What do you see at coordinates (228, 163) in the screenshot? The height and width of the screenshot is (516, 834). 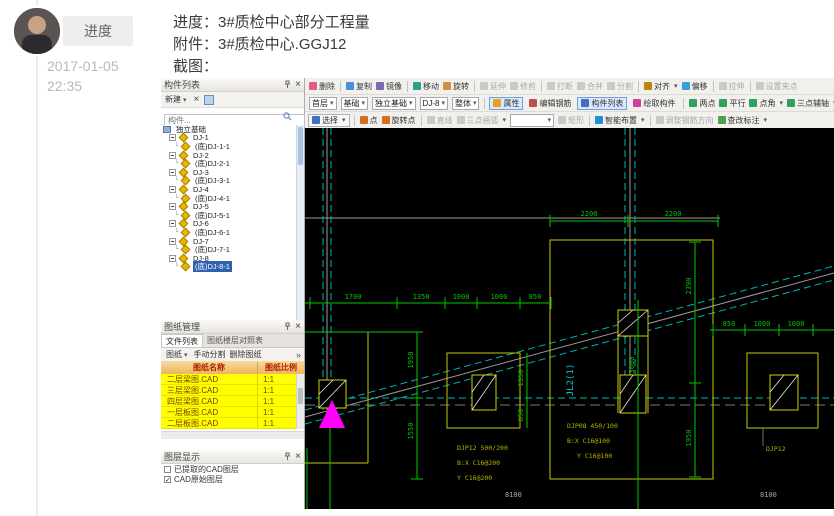 I see `tree-node-item: └ (底)DJ-2-1` at bounding box center [228, 163].